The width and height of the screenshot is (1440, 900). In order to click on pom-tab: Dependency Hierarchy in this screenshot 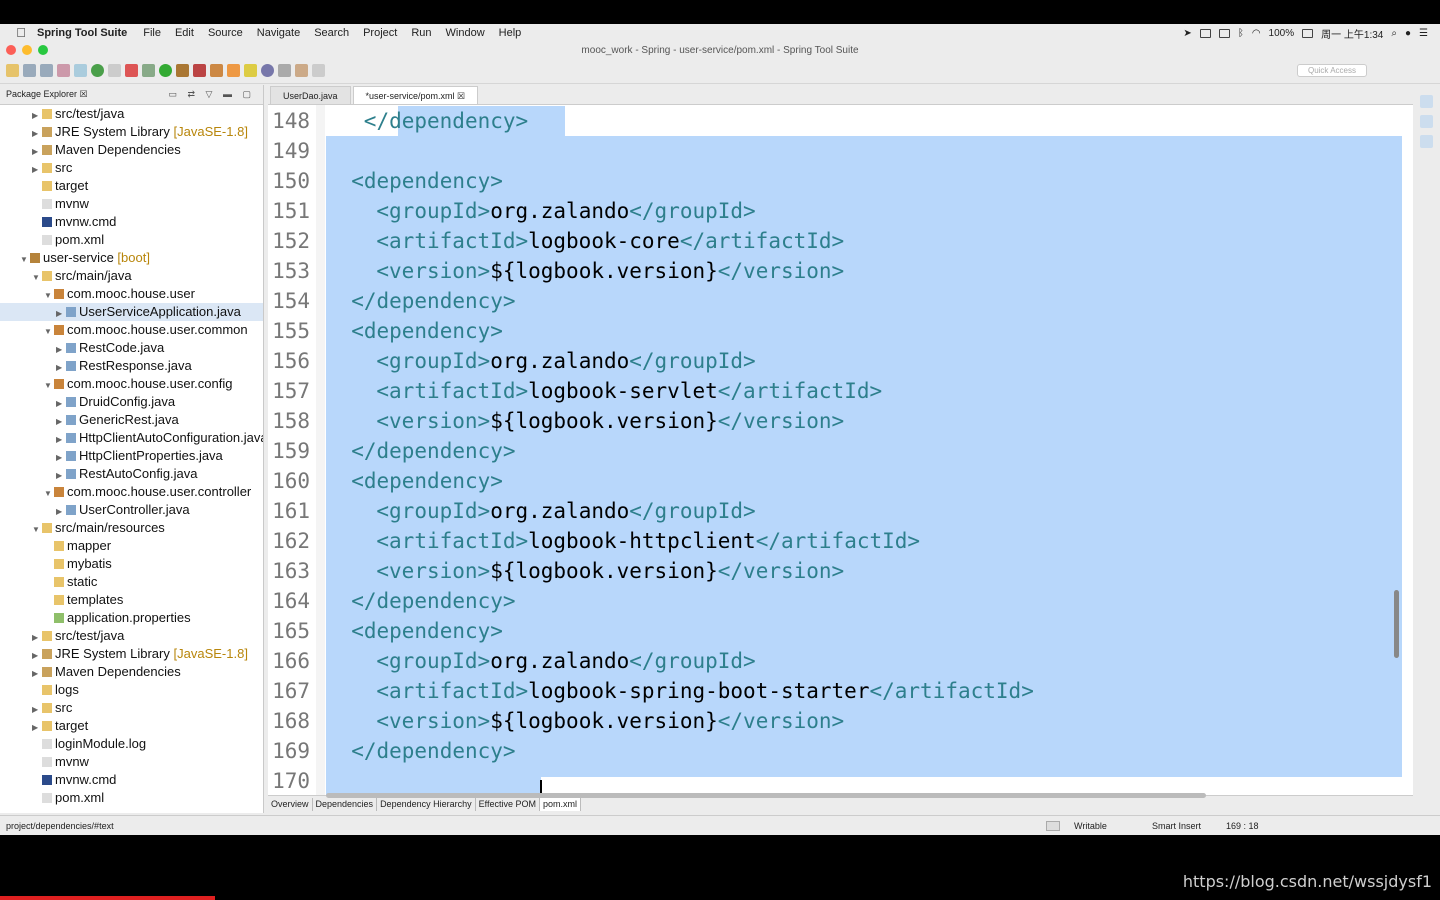, I will do `click(426, 804)`.